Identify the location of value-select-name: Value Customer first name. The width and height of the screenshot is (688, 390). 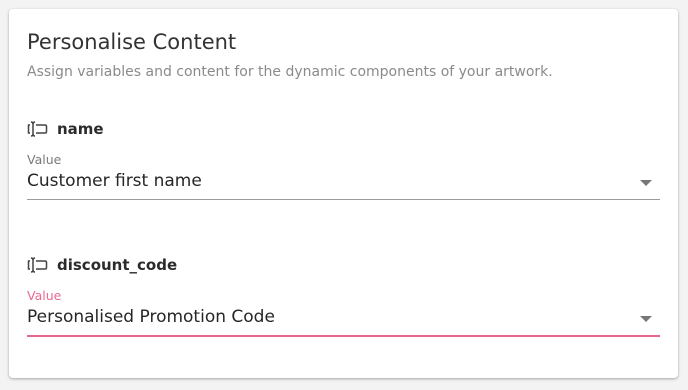
(343, 180).